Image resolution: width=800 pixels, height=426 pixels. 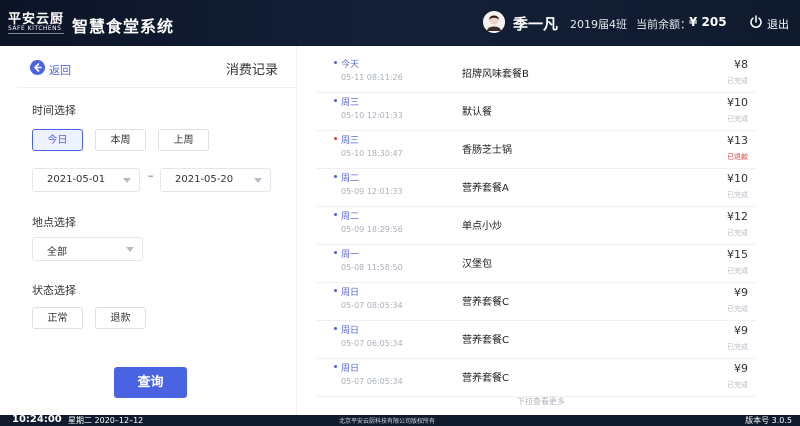 I want to click on record-datetime: 05-09 12:01:33, so click(x=372, y=191).